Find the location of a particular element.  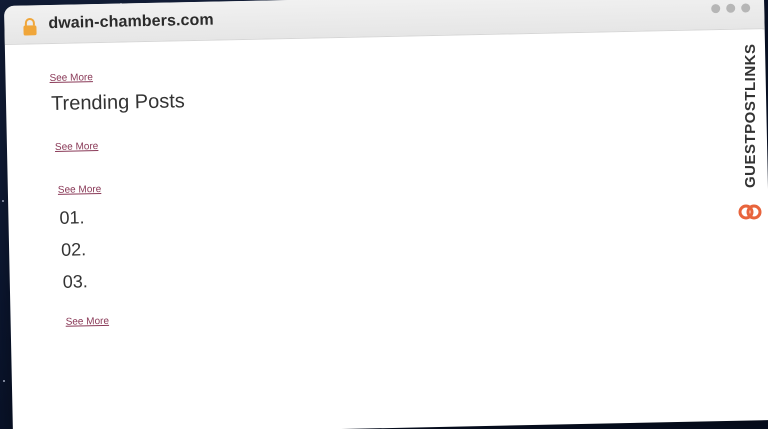

guestpostlinks-logo: GUESTPOSTLINKS is located at coordinates (750, 131).